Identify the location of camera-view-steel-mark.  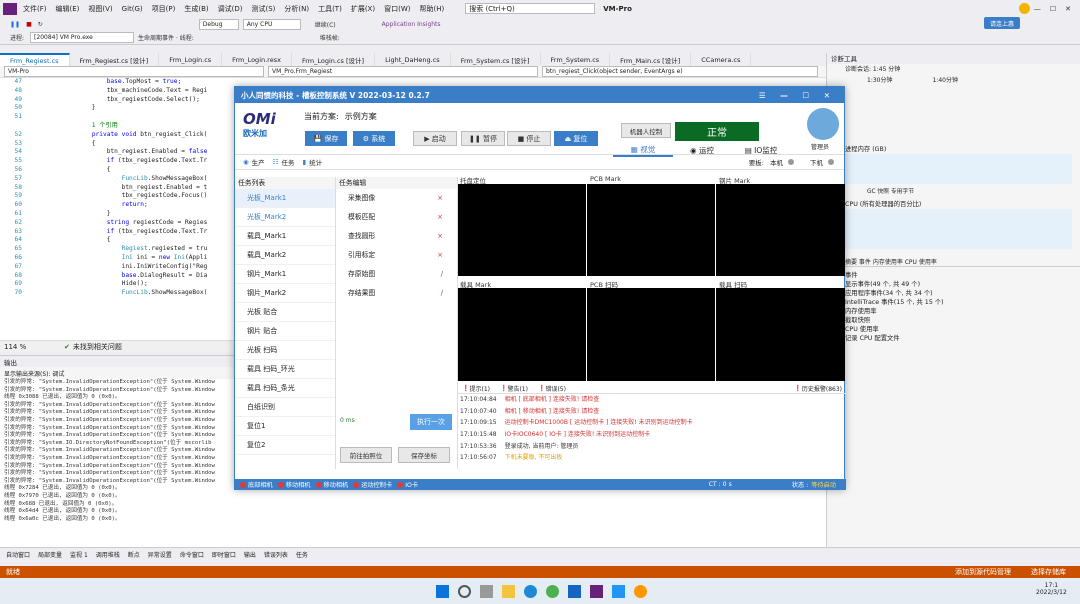
(780, 230).